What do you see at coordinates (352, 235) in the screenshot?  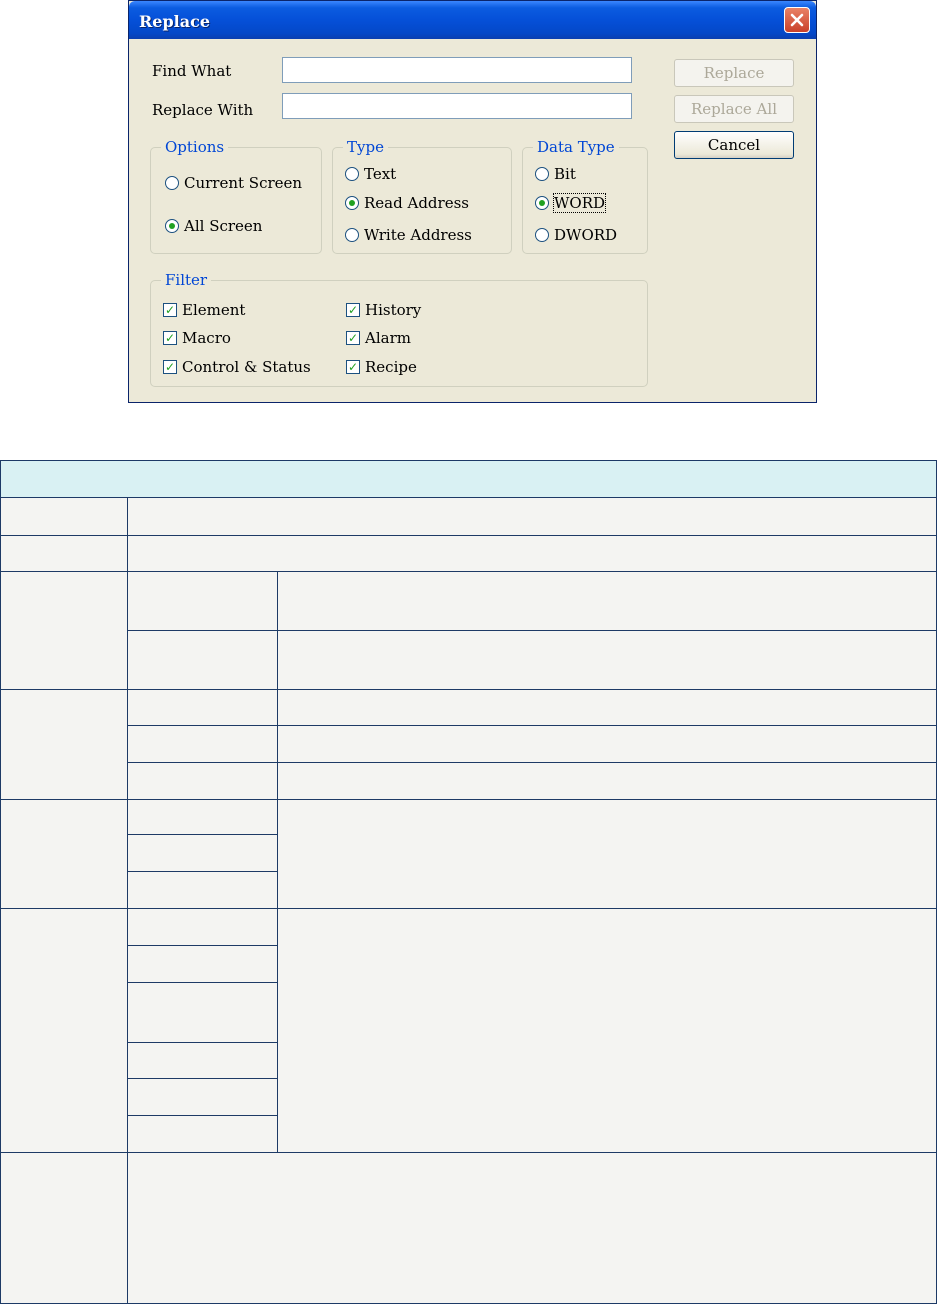 I see `radio-write-address` at bounding box center [352, 235].